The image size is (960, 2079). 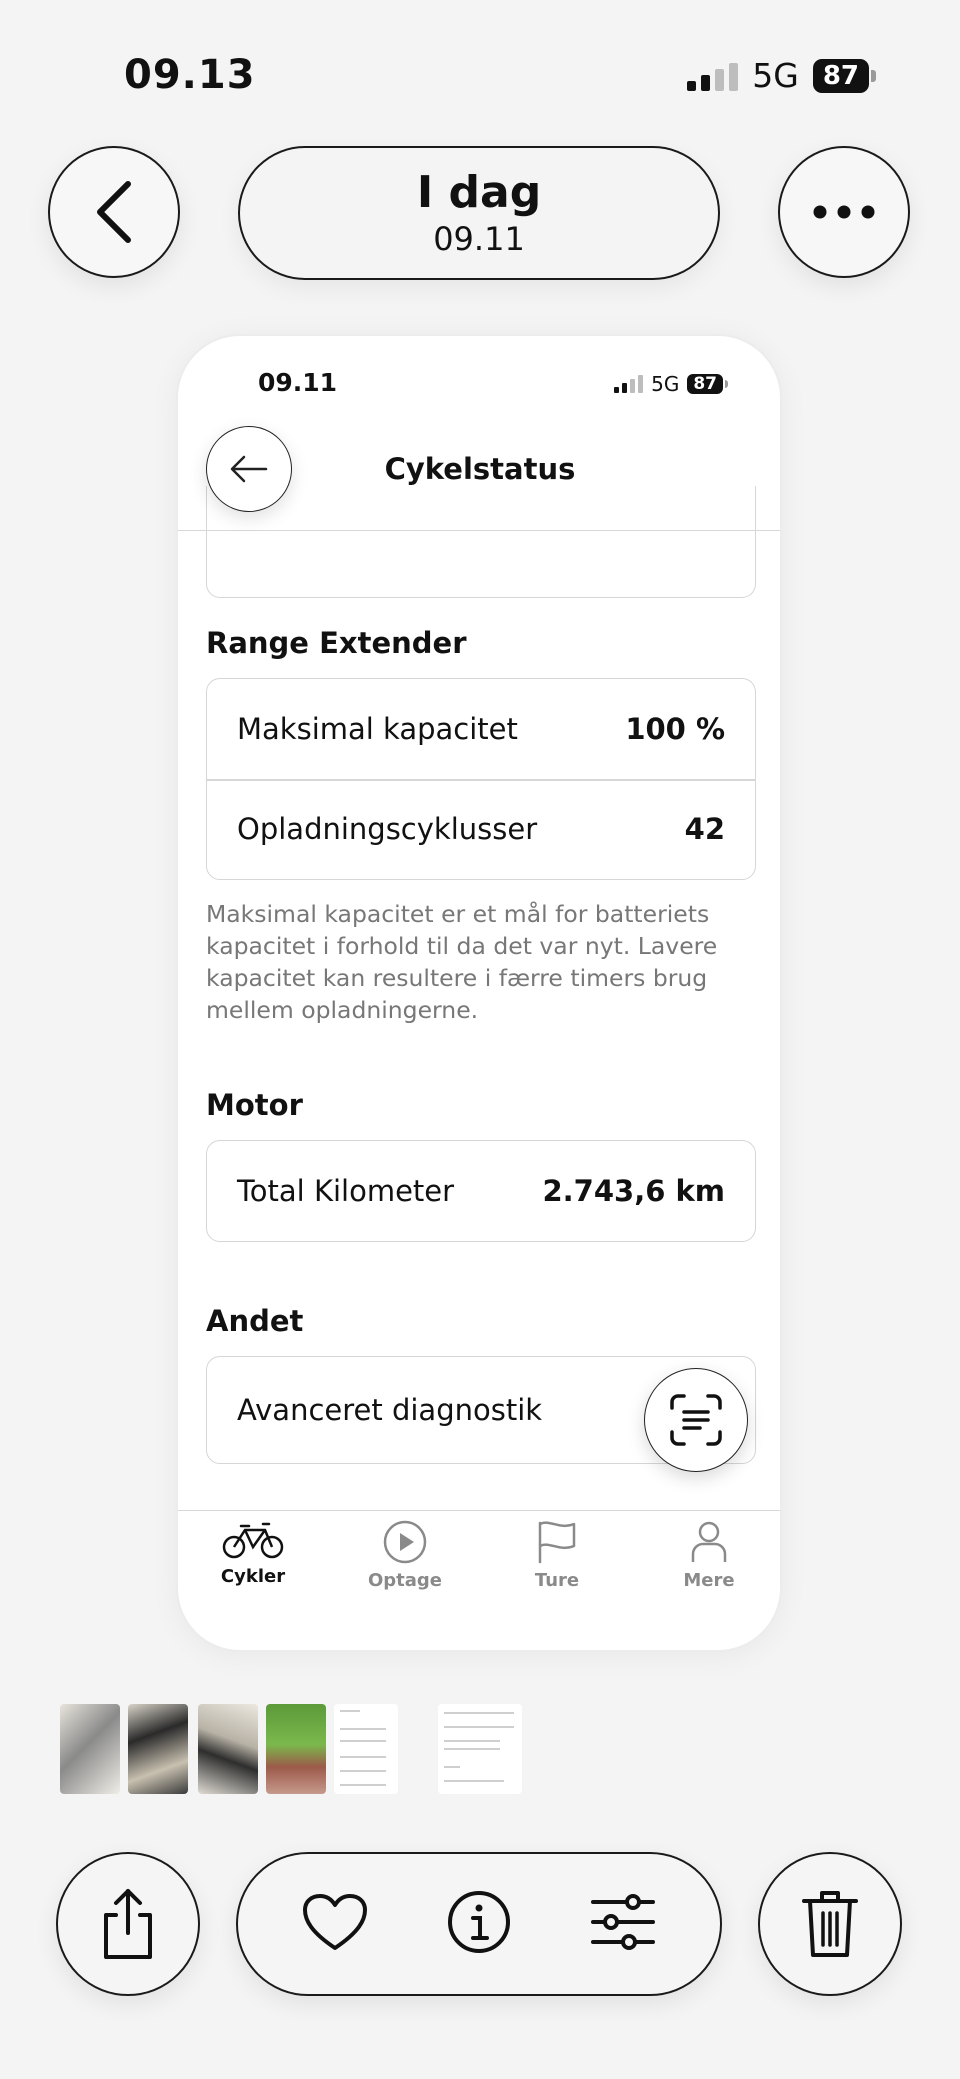 I want to click on tab-ture: Ture, so click(x=557, y=1555).